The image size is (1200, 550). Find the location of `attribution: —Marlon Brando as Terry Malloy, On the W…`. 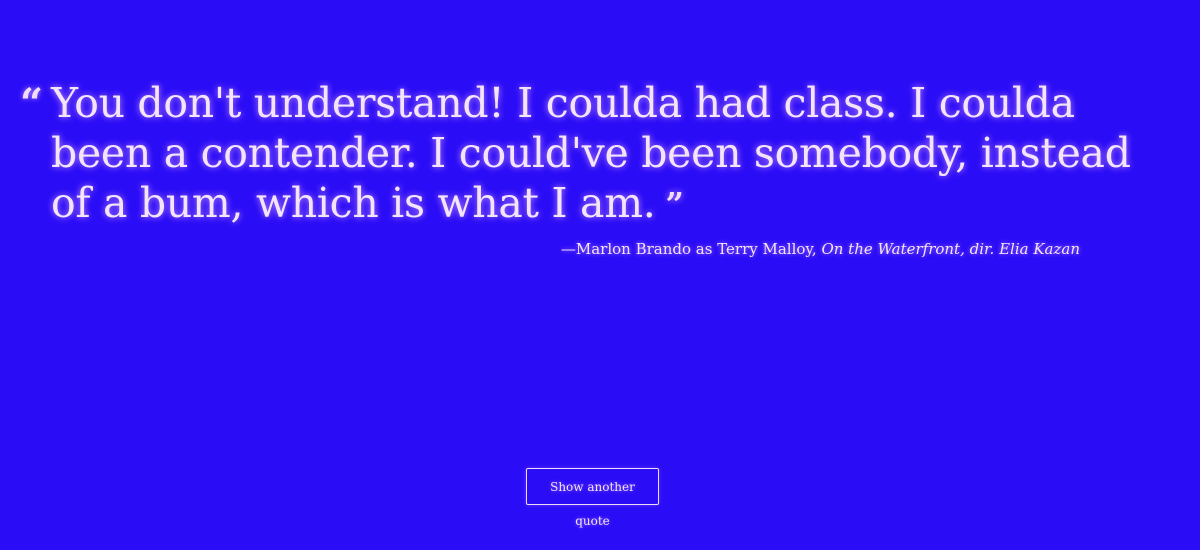

attribution: —Marlon Brando as Terry Malloy, On the W… is located at coordinates (820, 249).